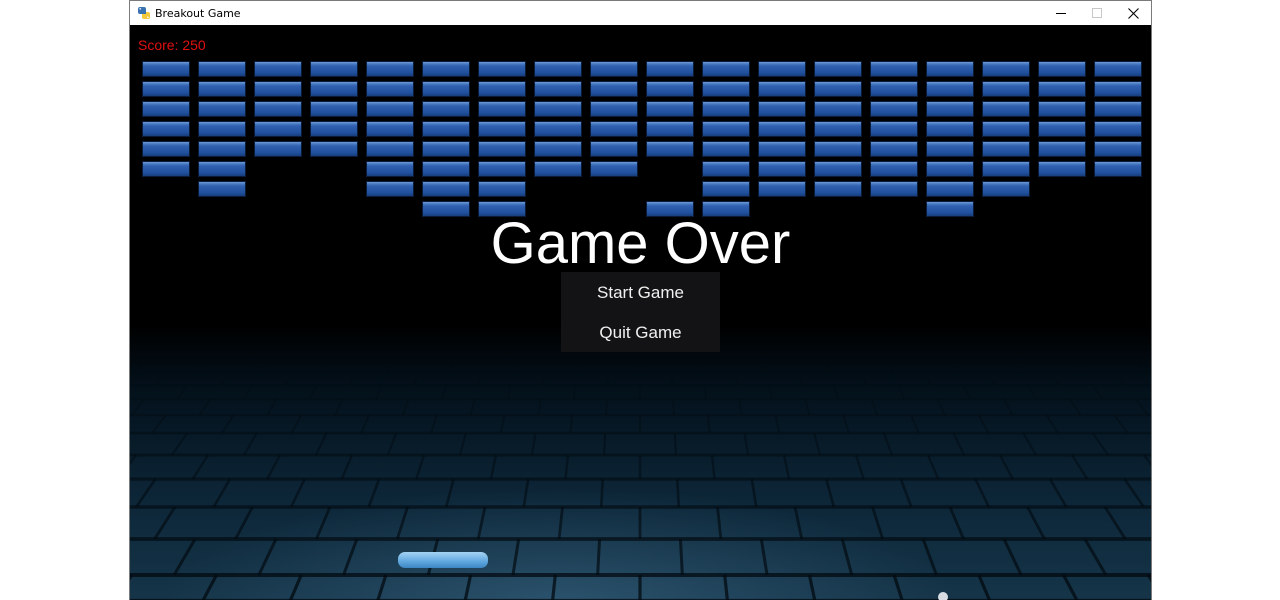  What do you see at coordinates (198, 13) in the screenshot?
I see `window-title: Breakout Game` at bounding box center [198, 13].